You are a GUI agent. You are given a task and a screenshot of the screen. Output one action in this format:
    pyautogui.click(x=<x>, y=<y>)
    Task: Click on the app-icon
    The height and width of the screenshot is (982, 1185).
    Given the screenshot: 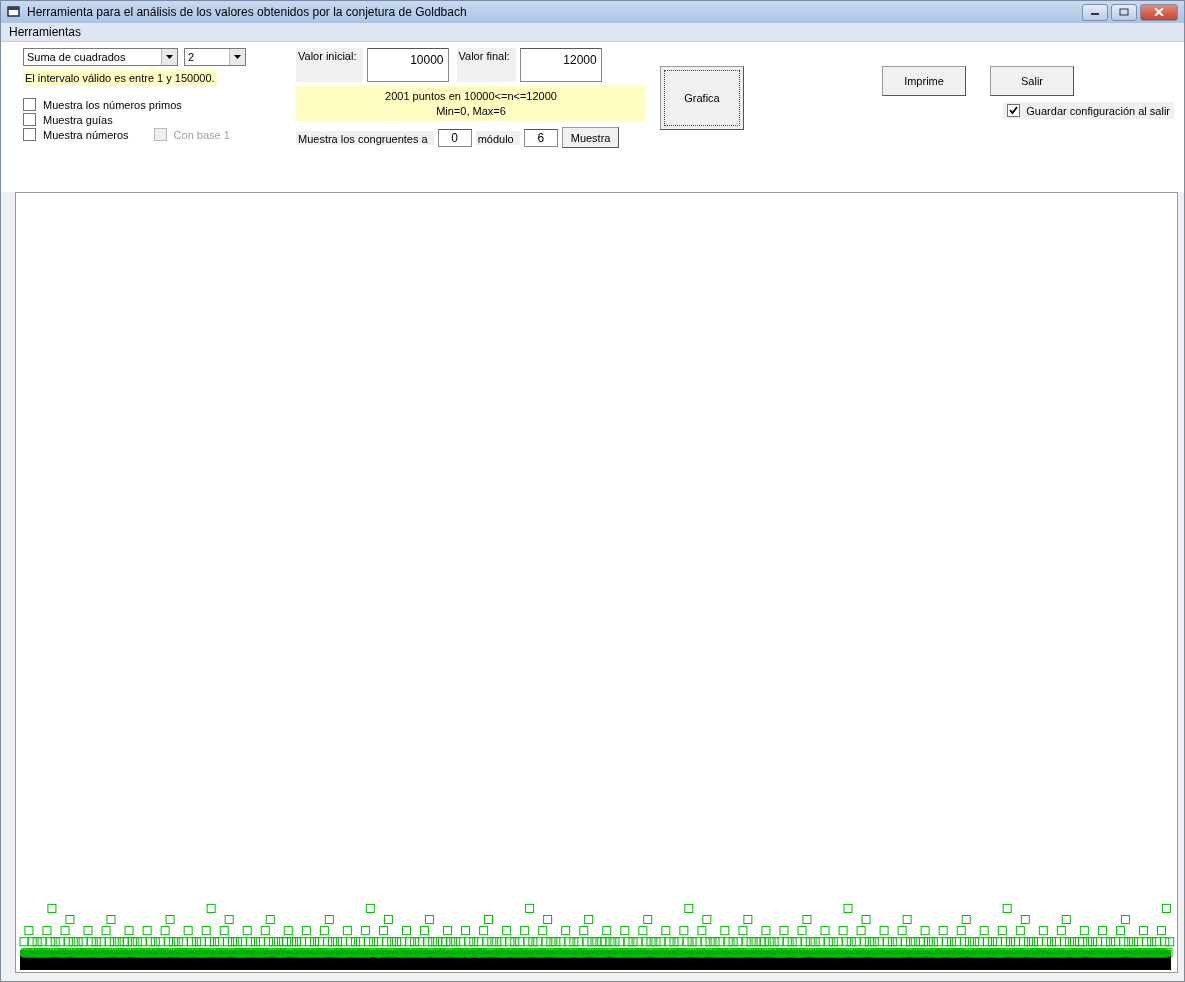 What is the action you would take?
    pyautogui.click(x=14, y=12)
    